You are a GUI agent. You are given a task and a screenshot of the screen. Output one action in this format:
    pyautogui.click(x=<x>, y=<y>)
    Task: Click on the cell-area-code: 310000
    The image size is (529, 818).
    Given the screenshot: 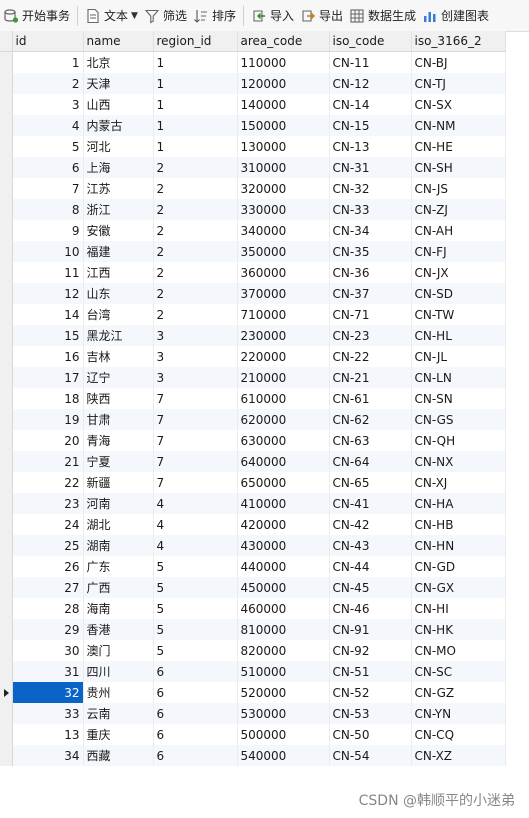 What is the action you would take?
    pyautogui.click(x=283, y=167)
    